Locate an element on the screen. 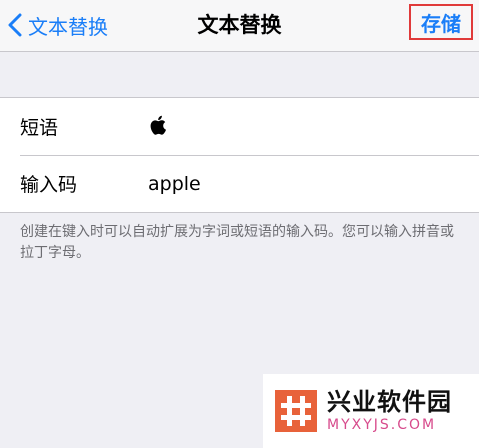  navigation-bar: 文本替换 文本替换 存储 is located at coordinates (239, 26).